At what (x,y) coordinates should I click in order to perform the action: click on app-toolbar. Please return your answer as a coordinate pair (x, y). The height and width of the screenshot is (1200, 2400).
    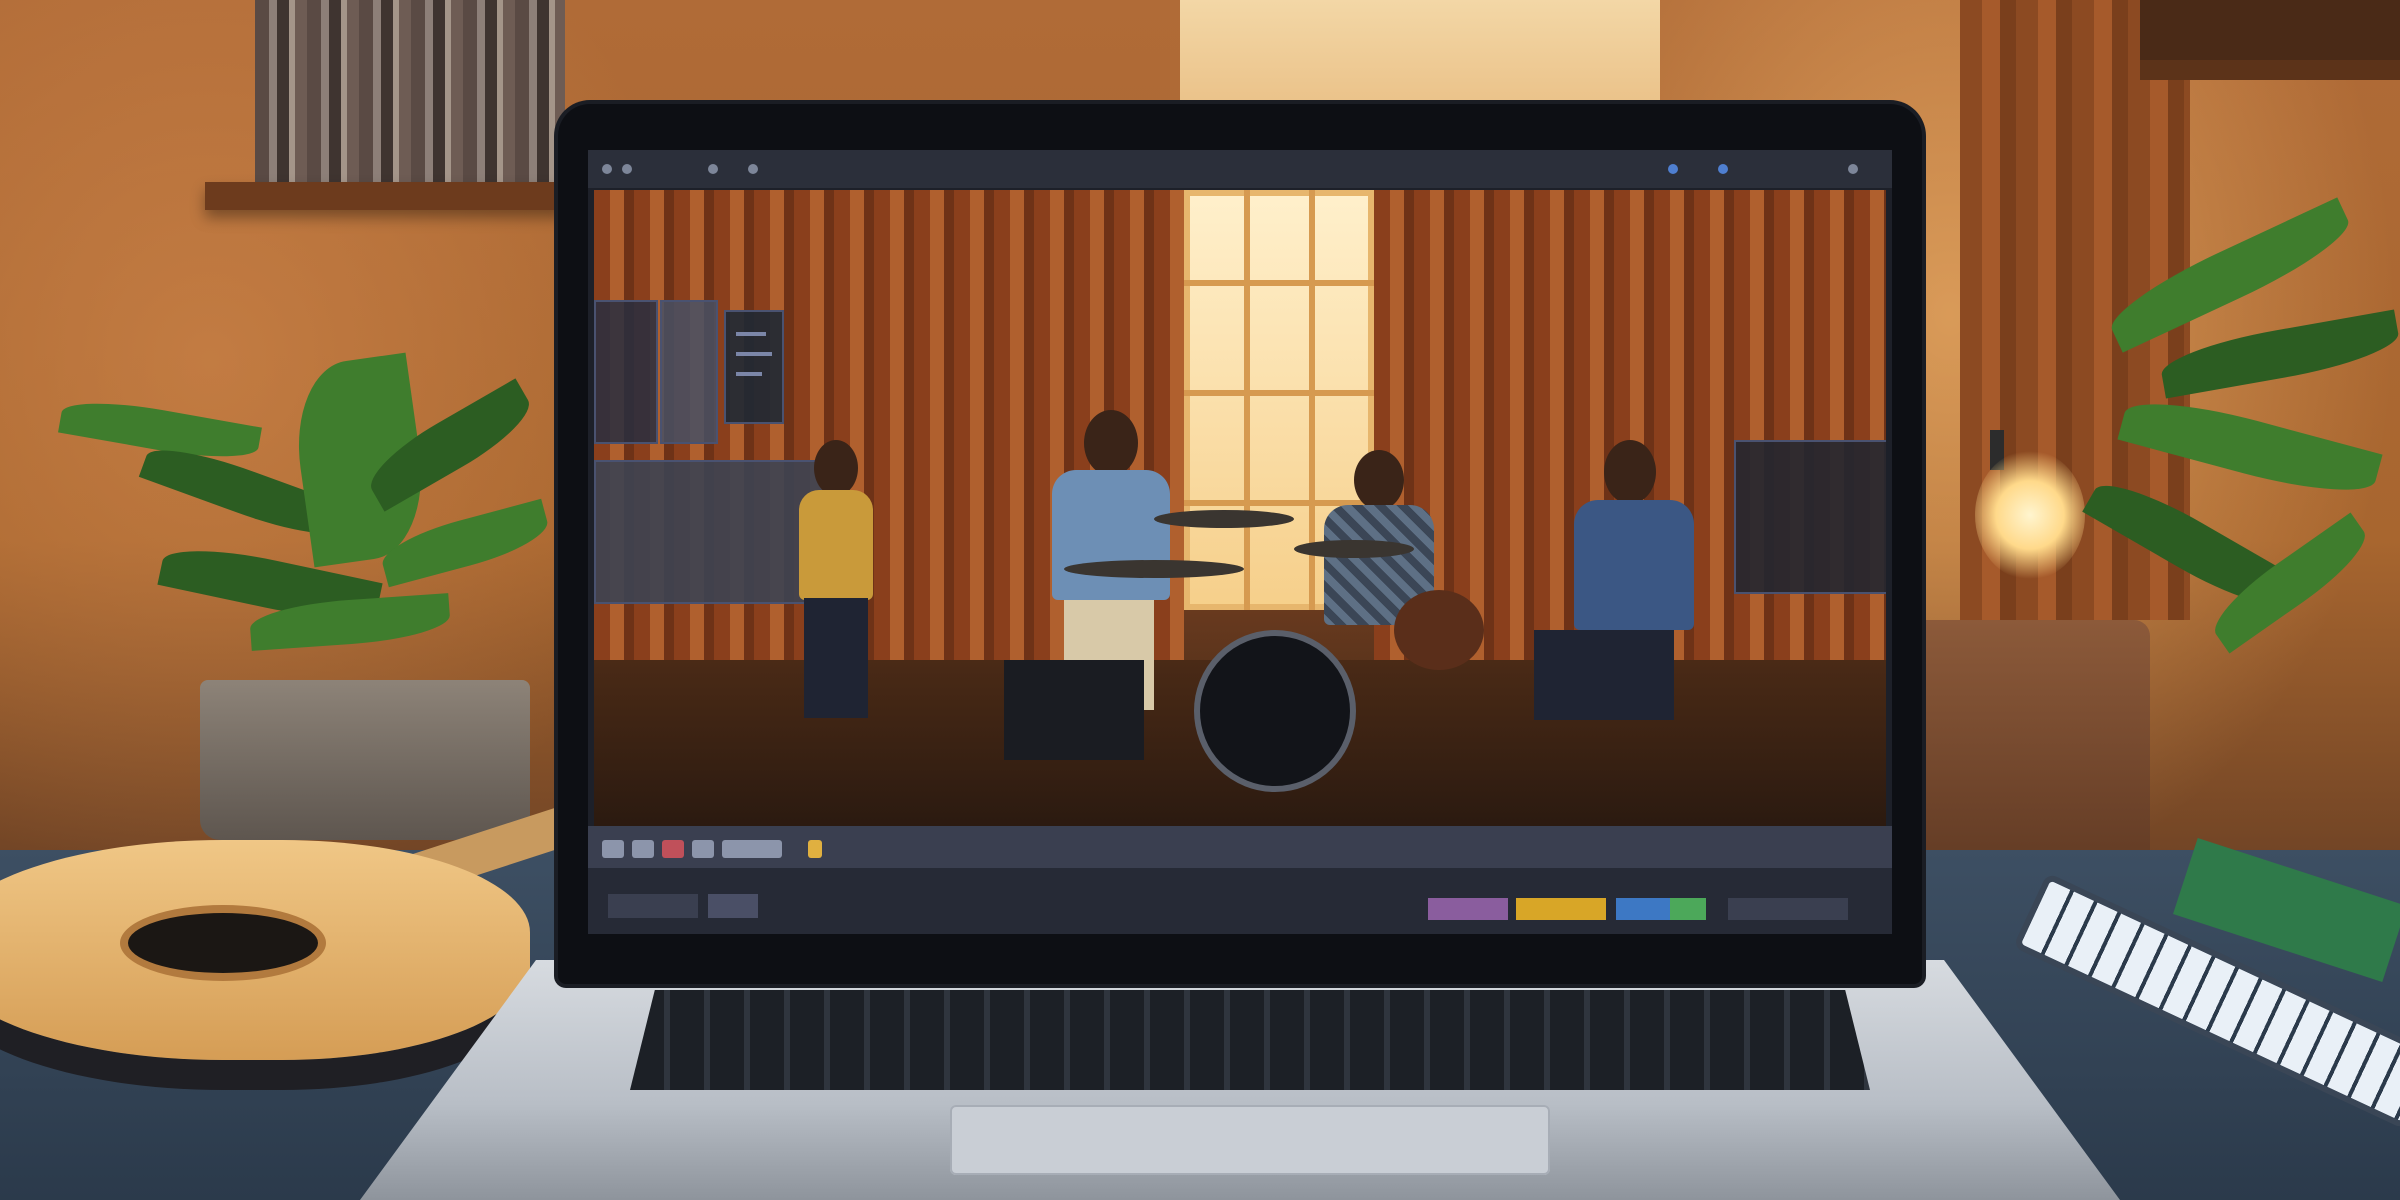
    Looking at the image, I should click on (1240, 169).